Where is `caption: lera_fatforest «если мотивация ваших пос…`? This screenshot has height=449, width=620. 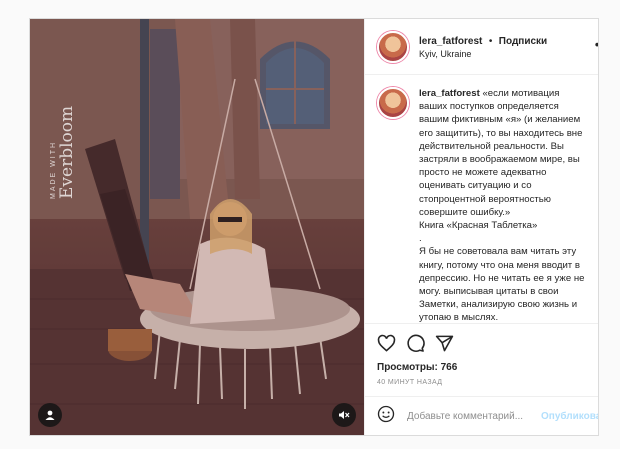 caption: lera_fatforest «если мотивация ваших пос… is located at coordinates (507, 205).